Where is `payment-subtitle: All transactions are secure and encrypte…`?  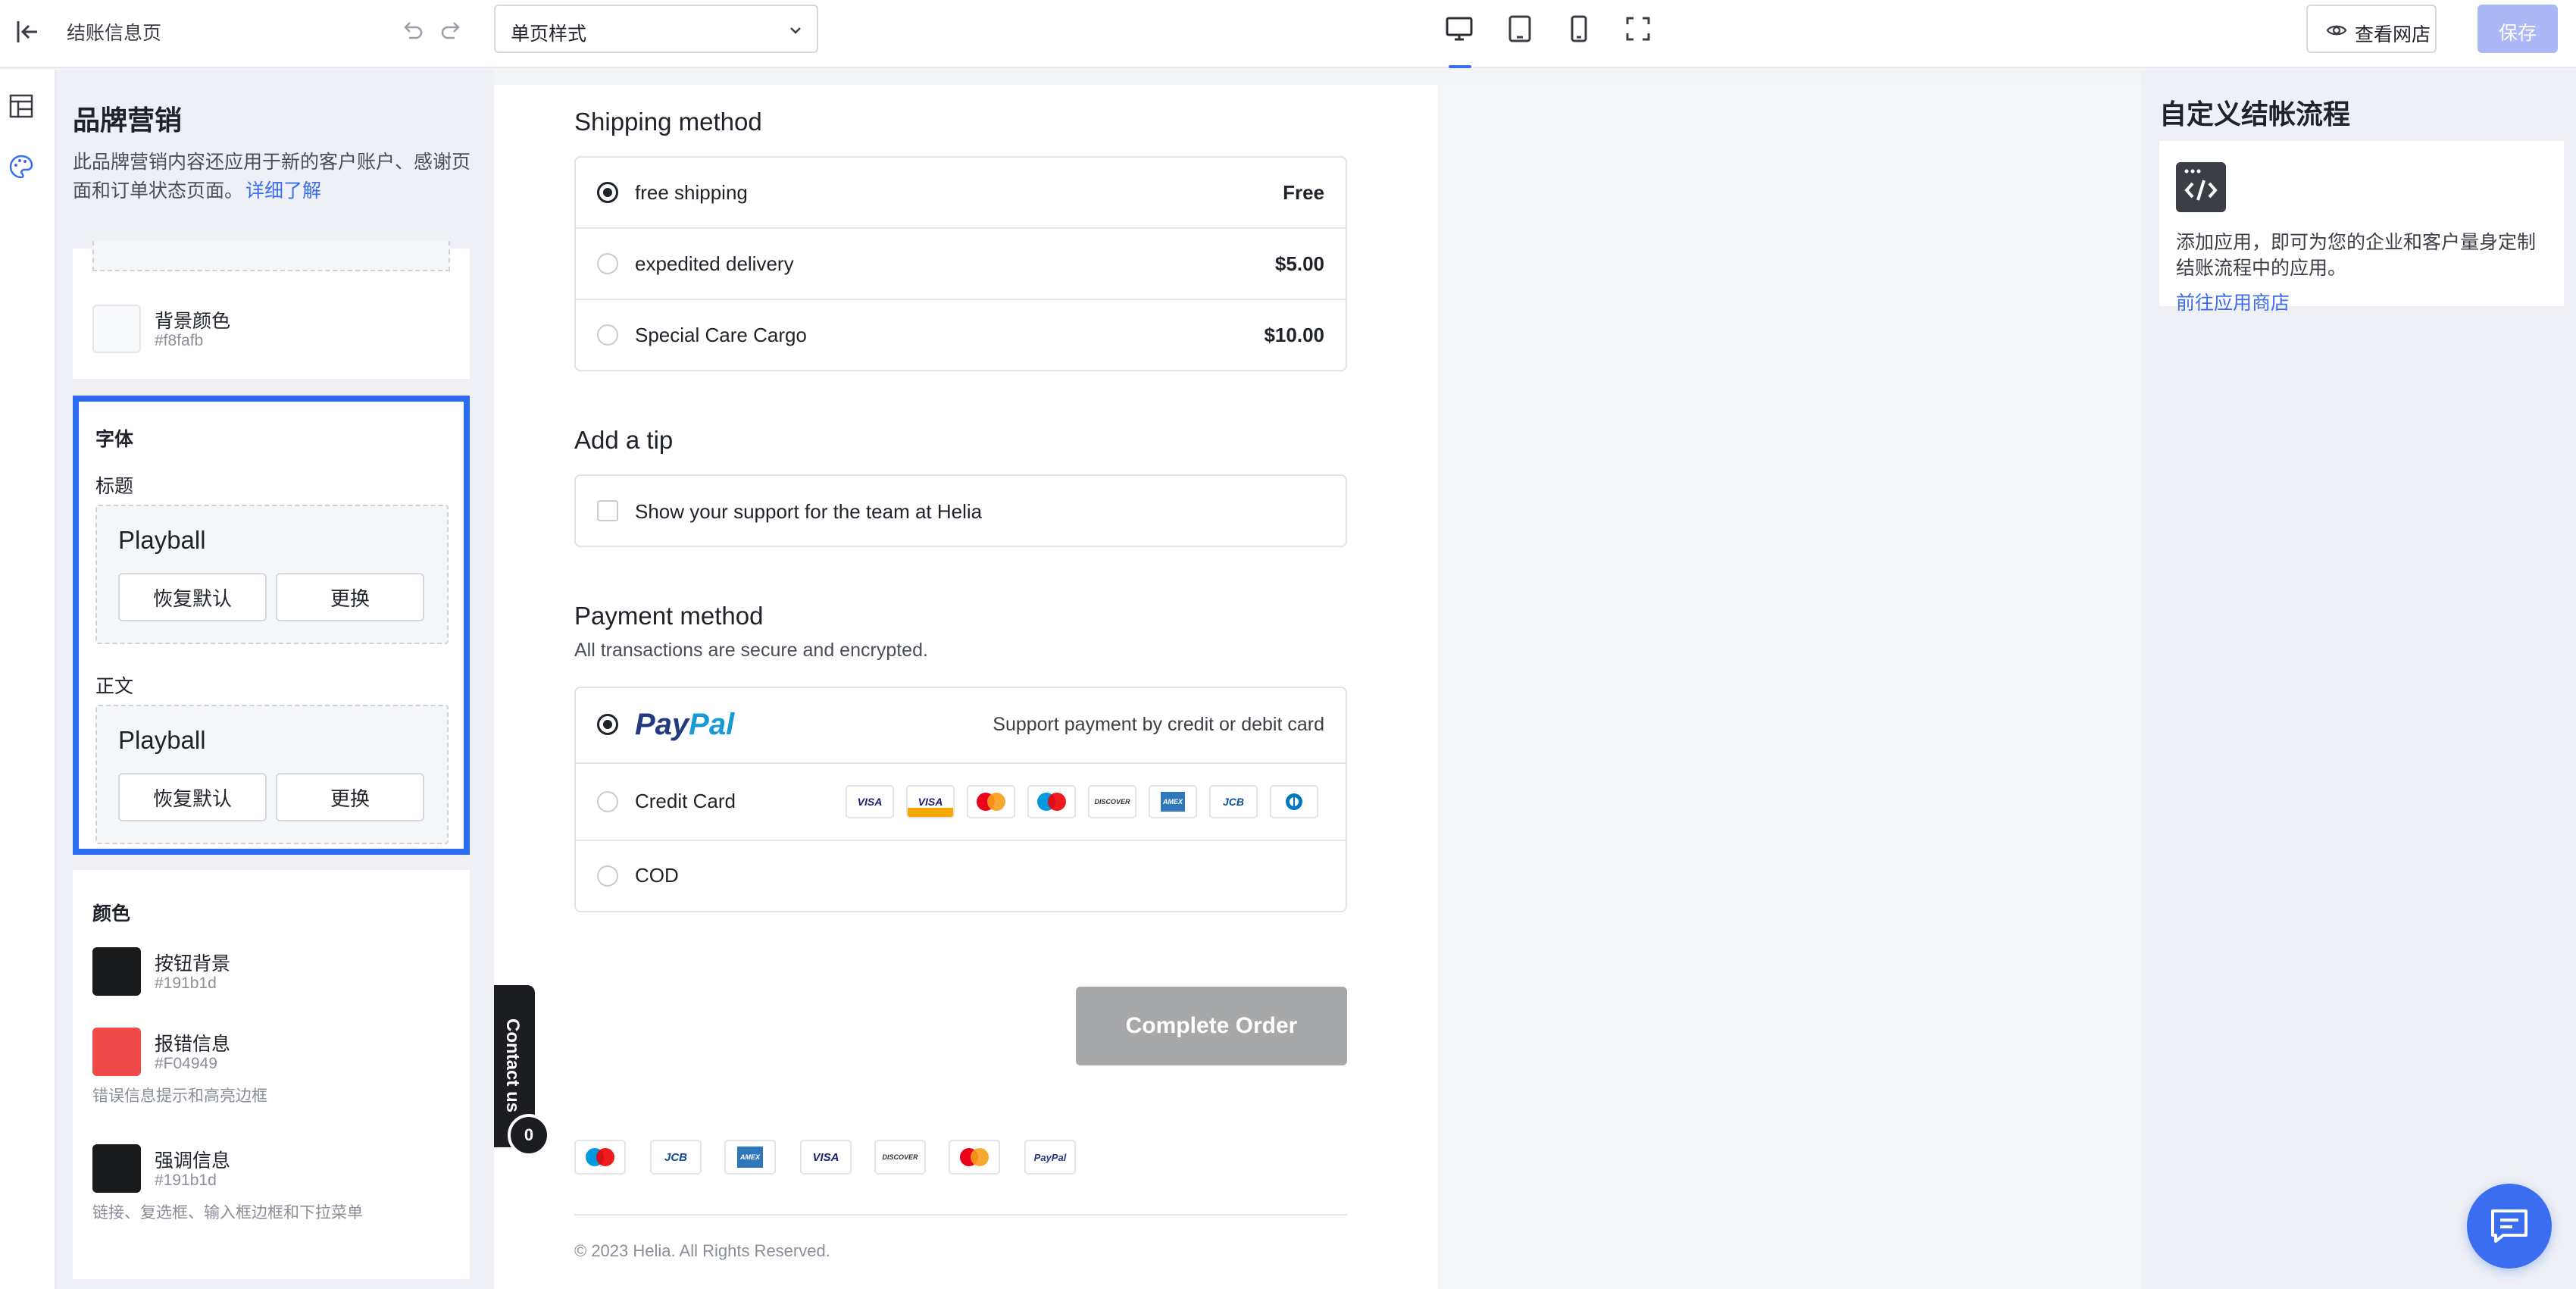 payment-subtitle: All transactions are secure and encrypte… is located at coordinates (751, 650).